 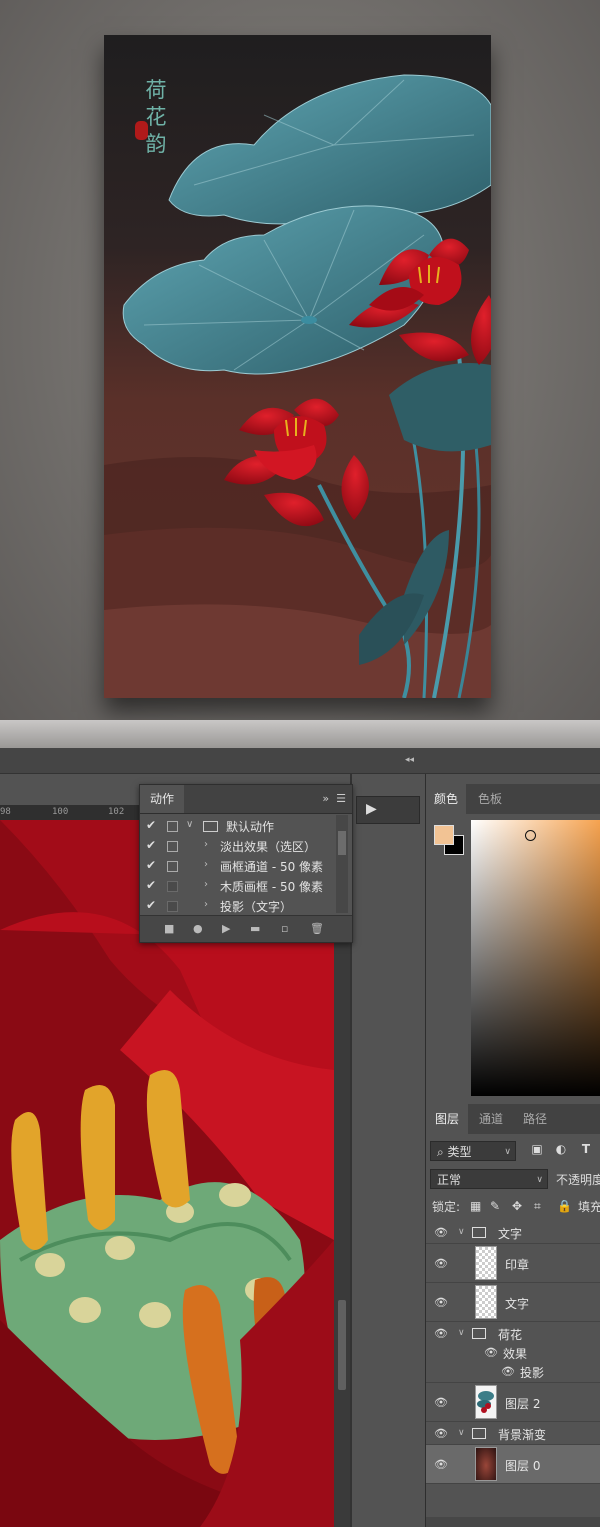 I want to click on layer-0: 👁 图层 0, so click(x=513, y=1464).